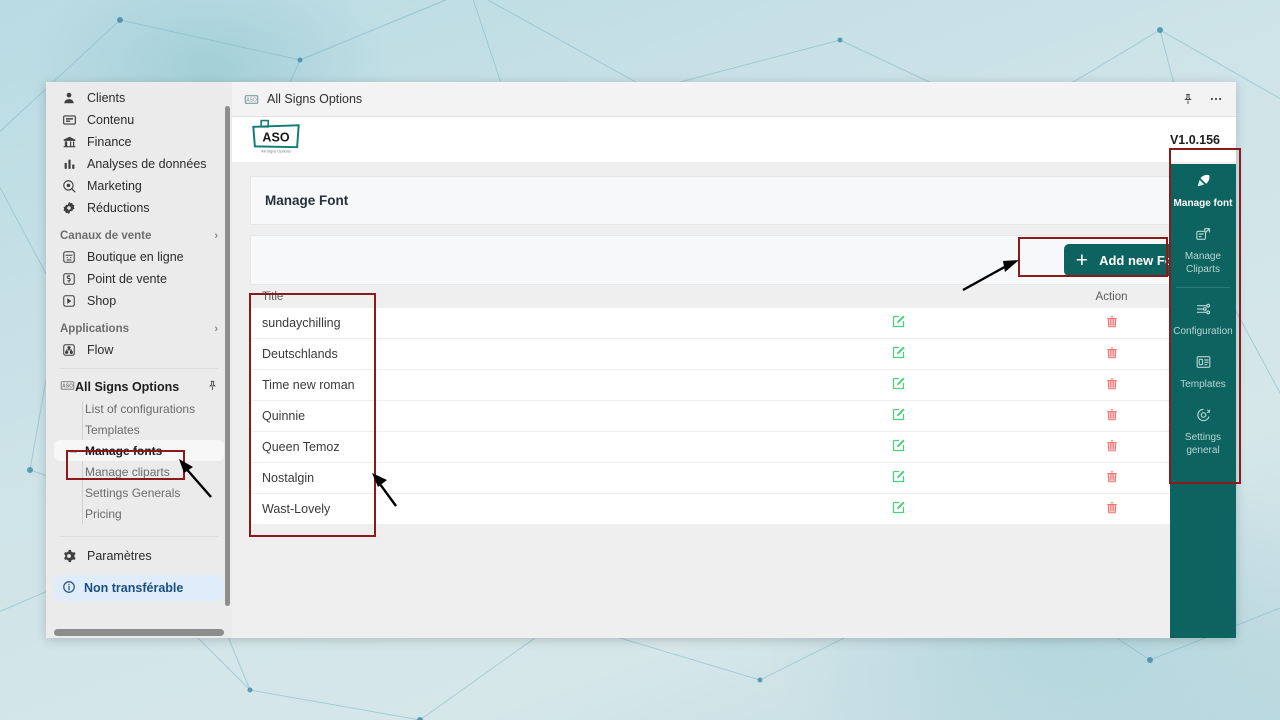  Describe the element at coordinates (139, 142) in the screenshot. I see `sidebar-item-finance: Finance` at that location.